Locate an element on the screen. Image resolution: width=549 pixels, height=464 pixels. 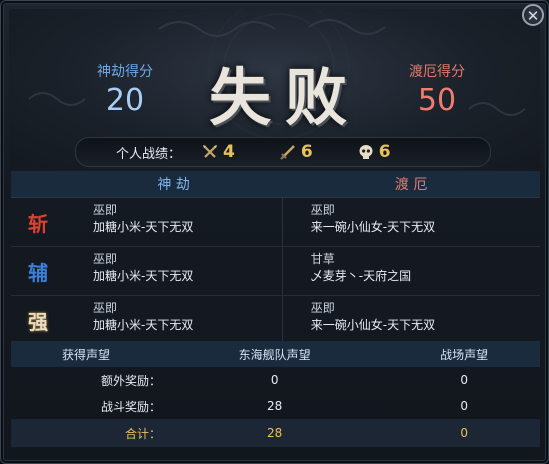
left-score-block: 神劫得分 20 is located at coordinates (125, 89).